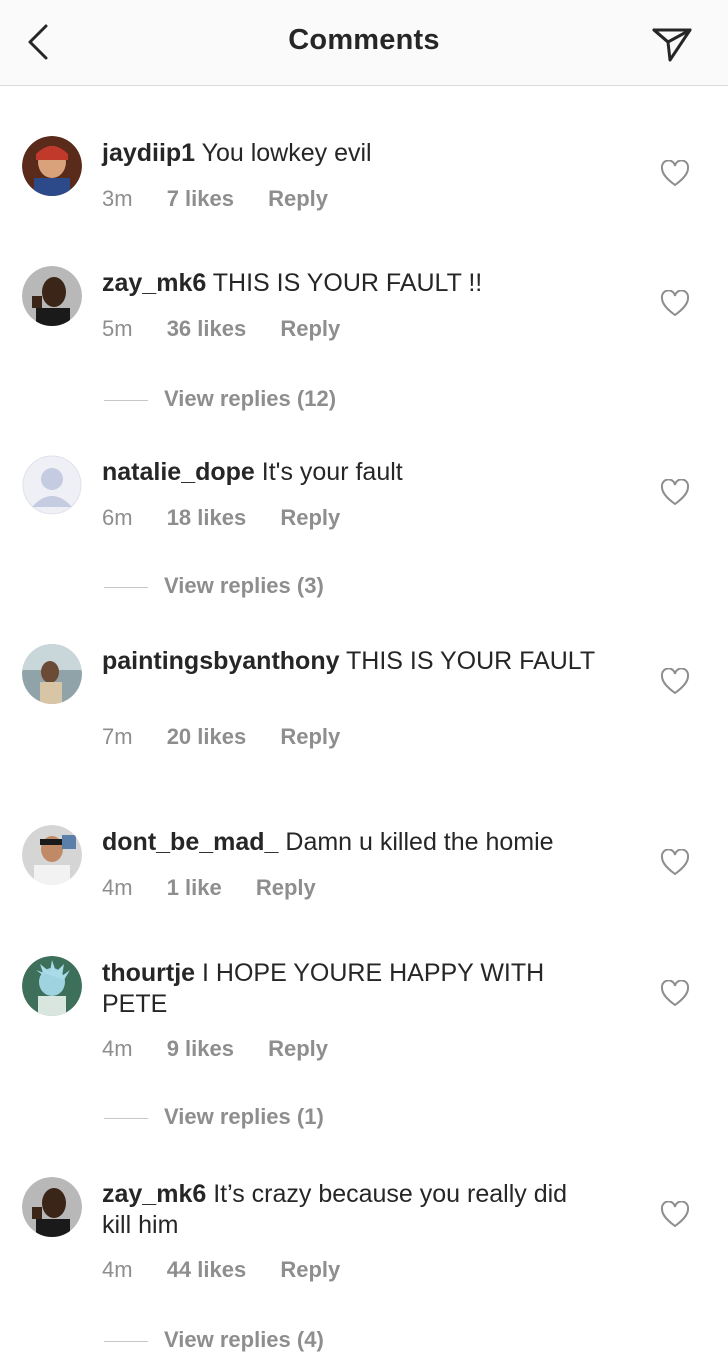 The image size is (728, 1359). I want to click on comment-likes: 36 likes, so click(207, 329).